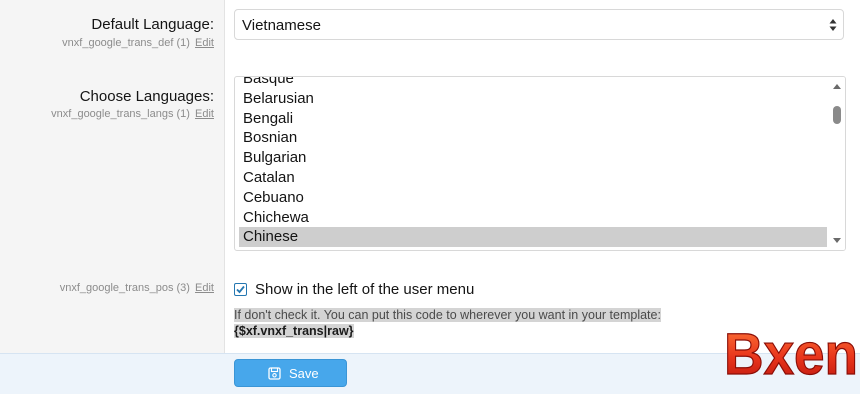 The image size is (860, 394). I want to click on checkmark-icon, so click(240, 289).